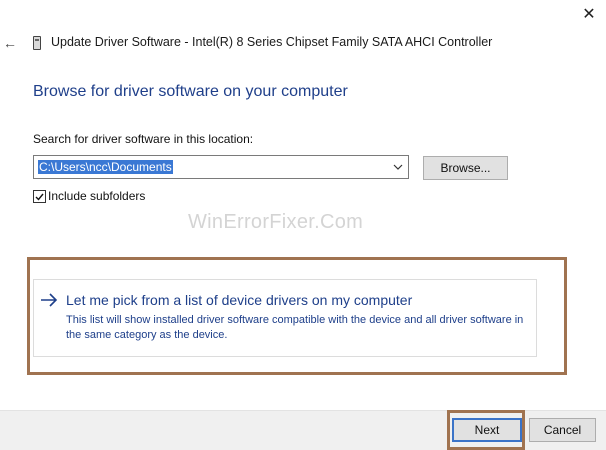  I want to click on include-subfolders-checkbox, so click(39, 196).